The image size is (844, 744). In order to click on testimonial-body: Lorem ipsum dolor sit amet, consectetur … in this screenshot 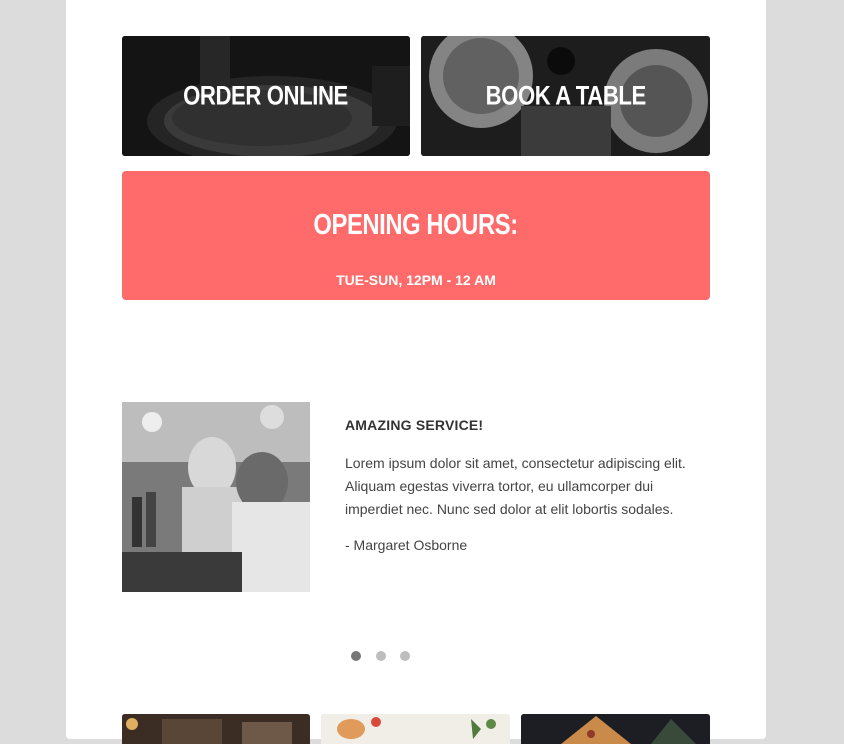, I will do `click(515, 486)`.